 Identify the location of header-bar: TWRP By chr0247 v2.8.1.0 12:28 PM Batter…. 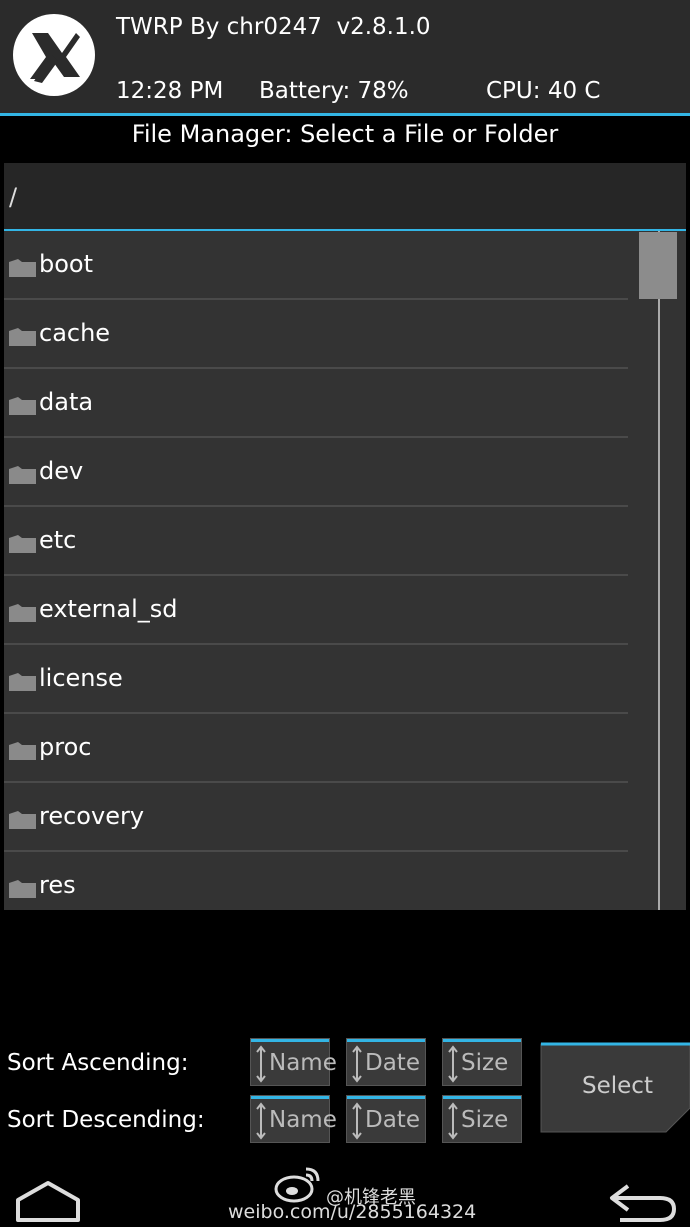
(345, 56).